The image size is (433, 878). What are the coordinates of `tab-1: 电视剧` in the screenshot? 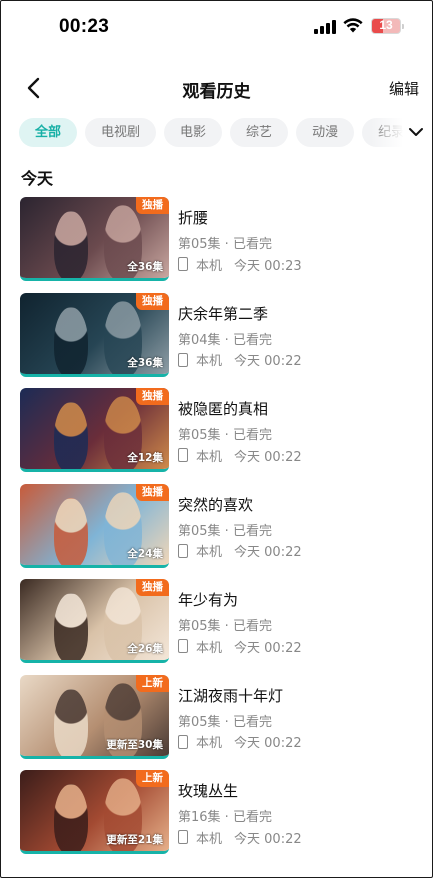 It's located at (121, 132).